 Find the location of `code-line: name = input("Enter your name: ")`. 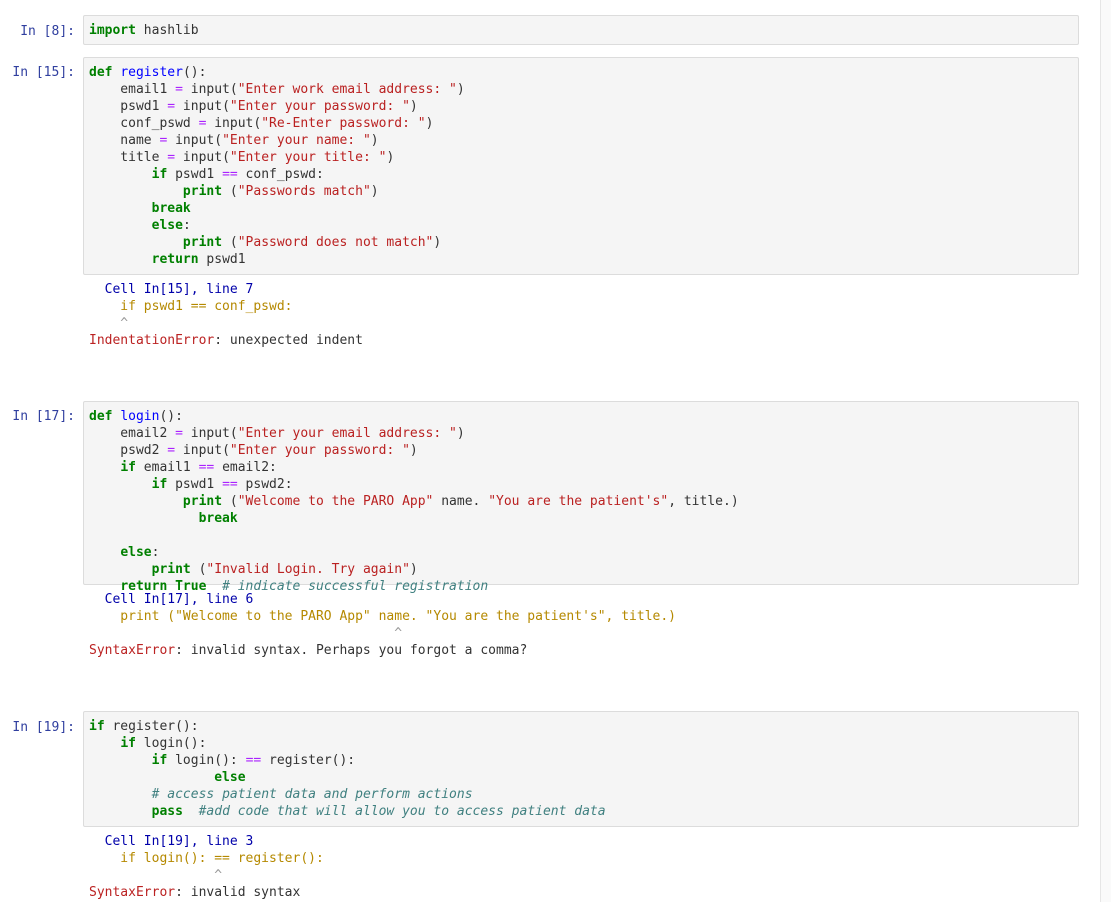

code-line: name = input("Enter your name: ") is located at coordinates (581, 140).